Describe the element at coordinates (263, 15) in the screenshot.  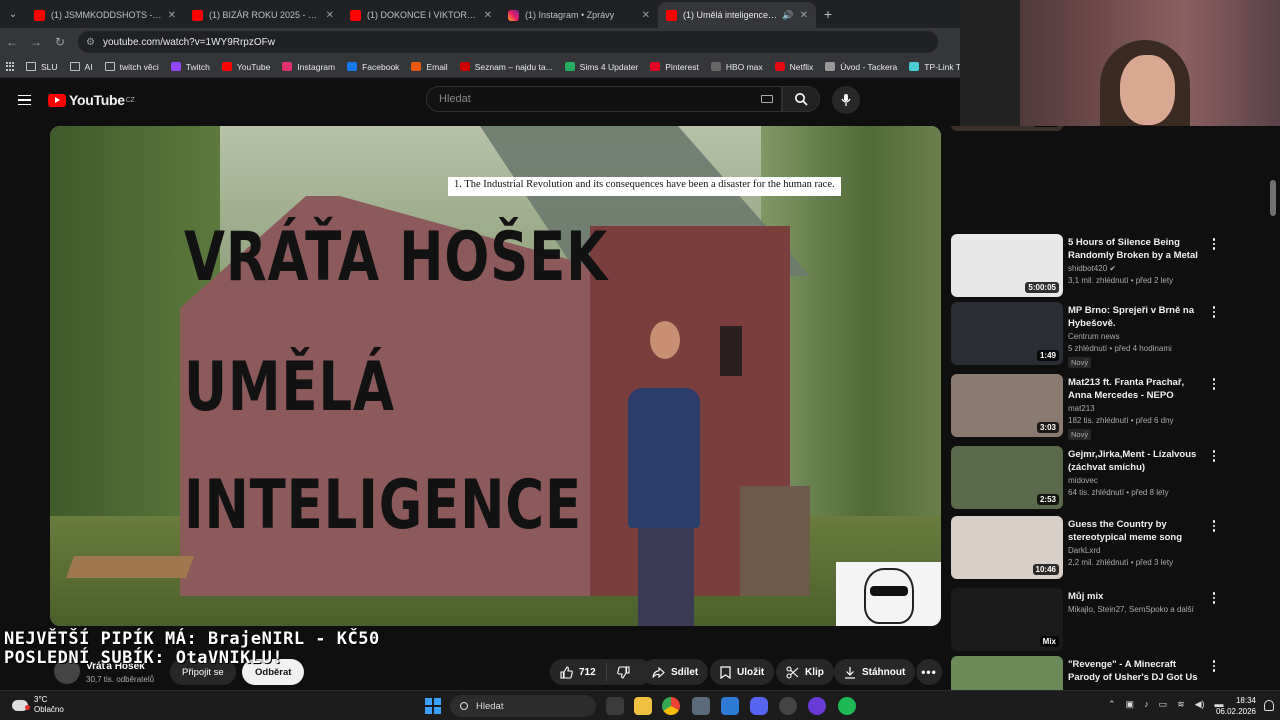
I see `browser-tab: (1) BIZÁR ROKU 2025 - YouTube ✕` at that location.